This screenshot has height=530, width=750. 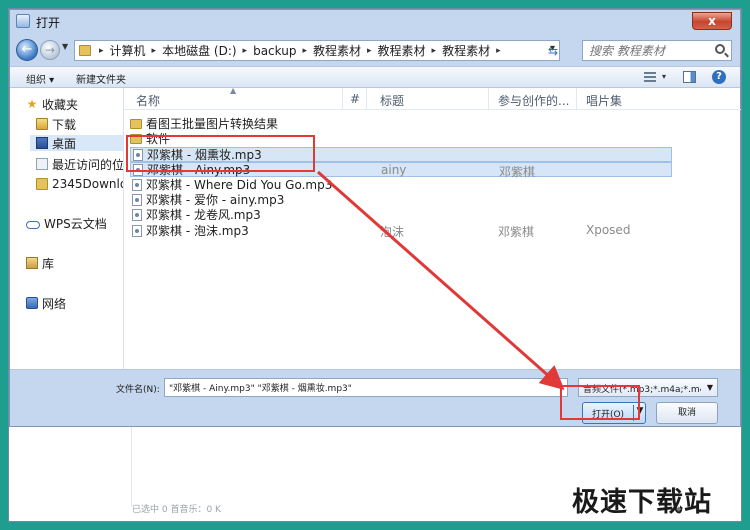 I want to click on file-album-cell: Xposed, so click(x=608, y=230).